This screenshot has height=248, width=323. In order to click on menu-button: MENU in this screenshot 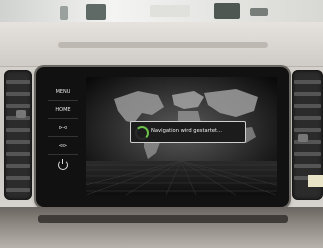, I will do `click(63, 92)`.